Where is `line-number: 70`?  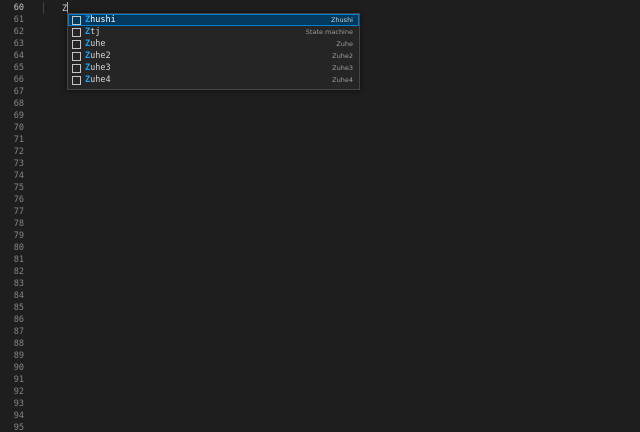 line-number: 70 is located at coordinates (18, 128).